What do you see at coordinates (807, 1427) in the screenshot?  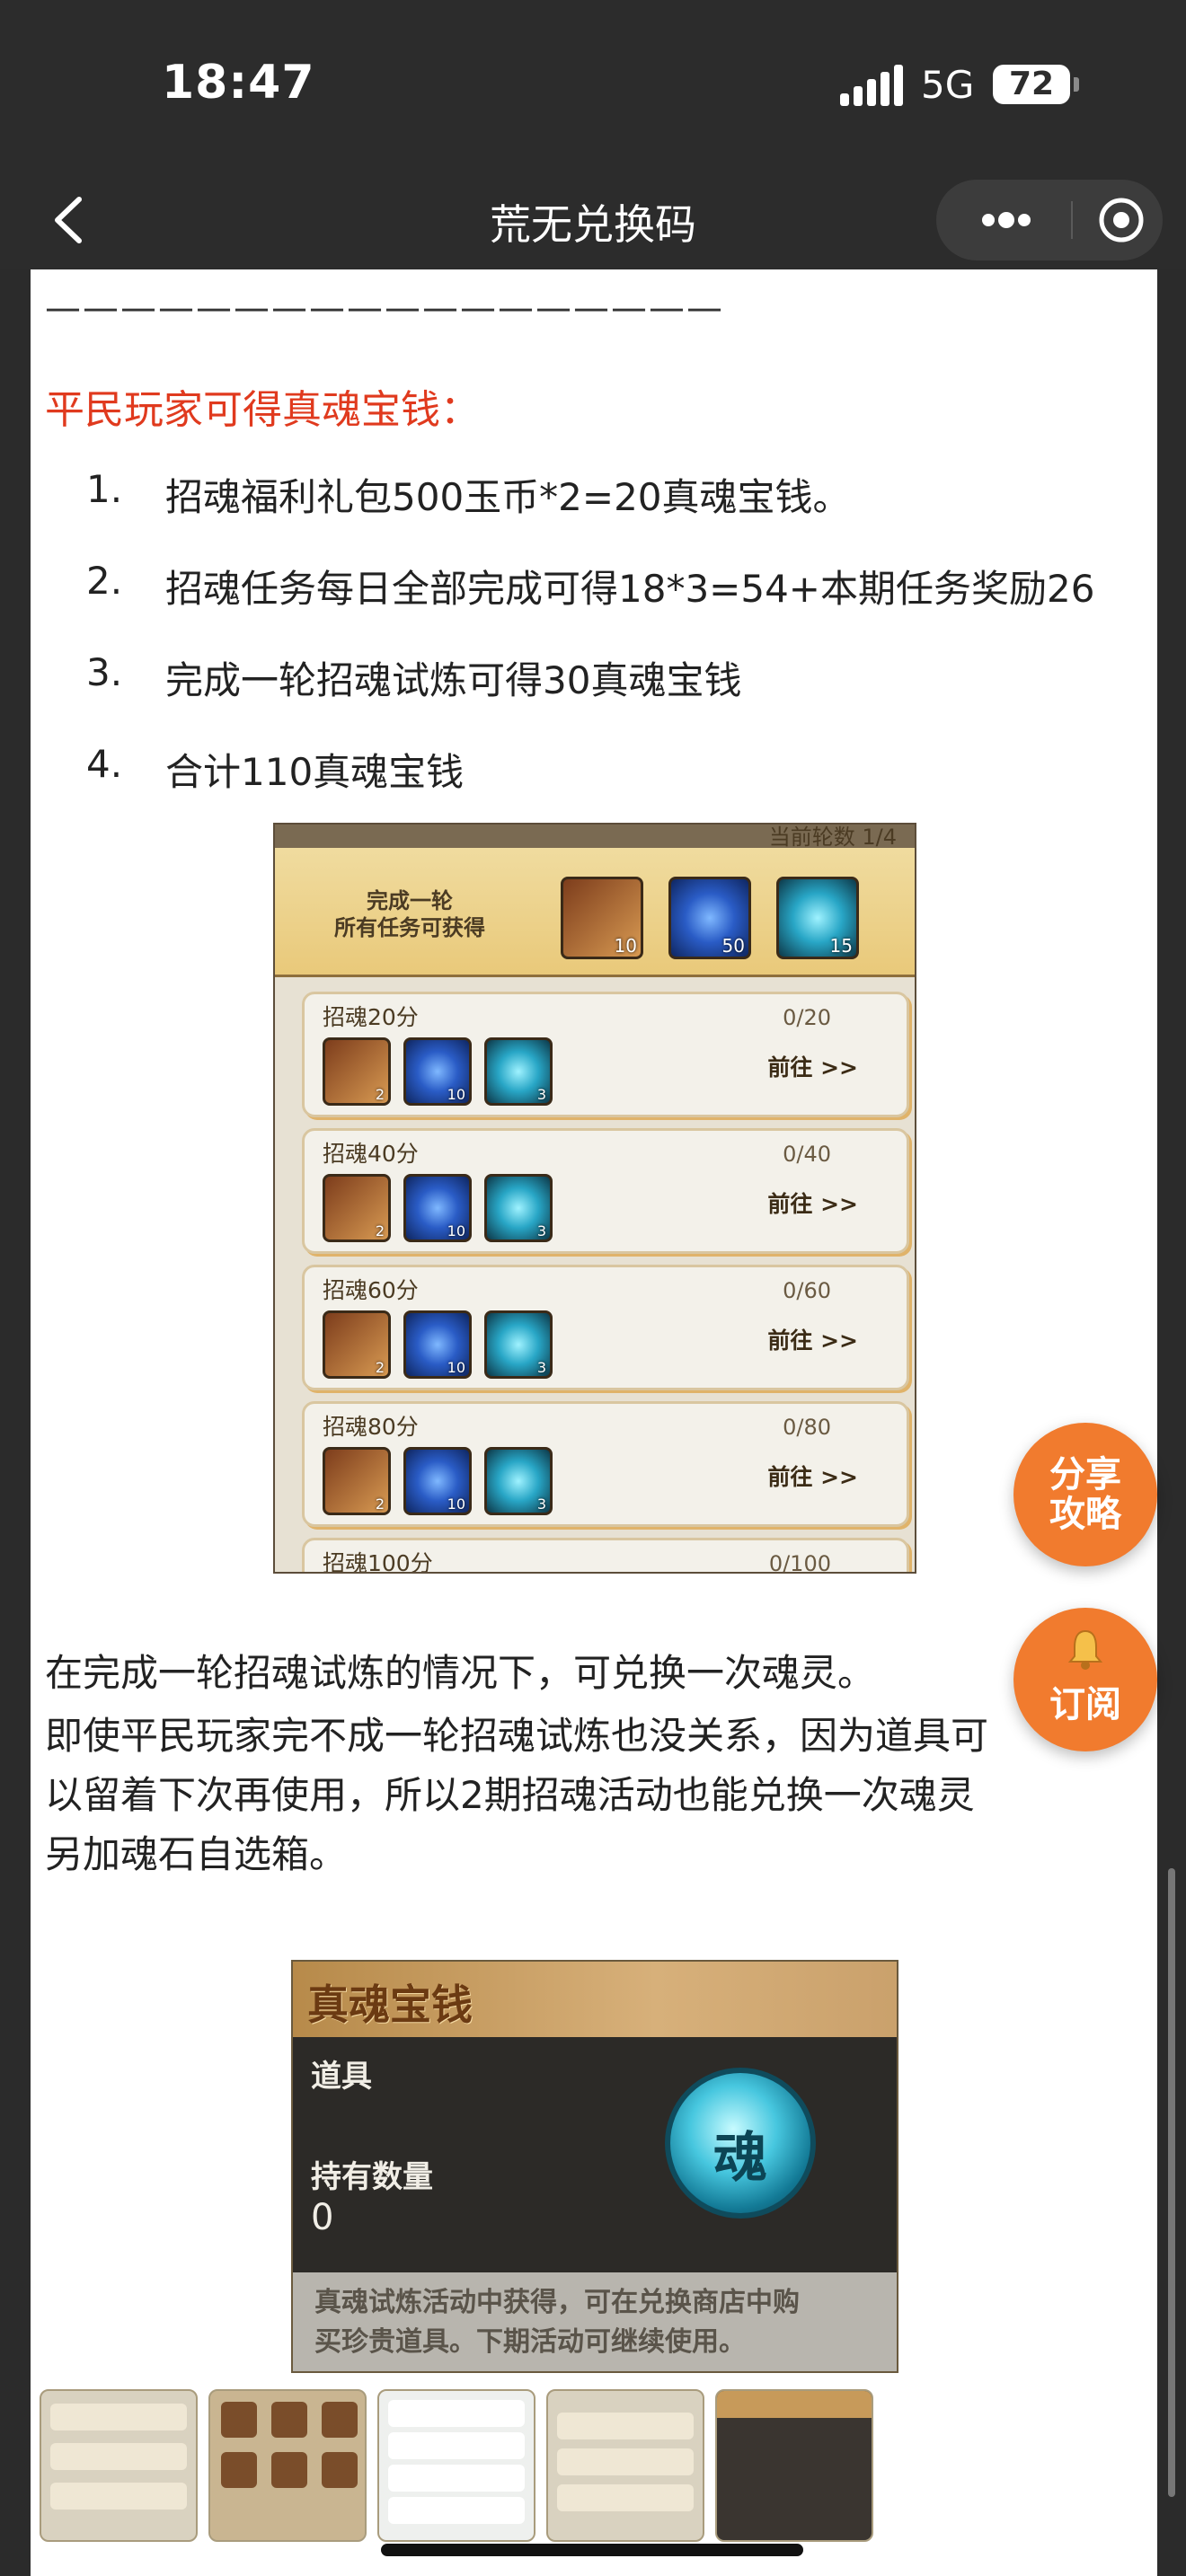 I see `task-progress: 0/80` at bounding box center [807, 1427].